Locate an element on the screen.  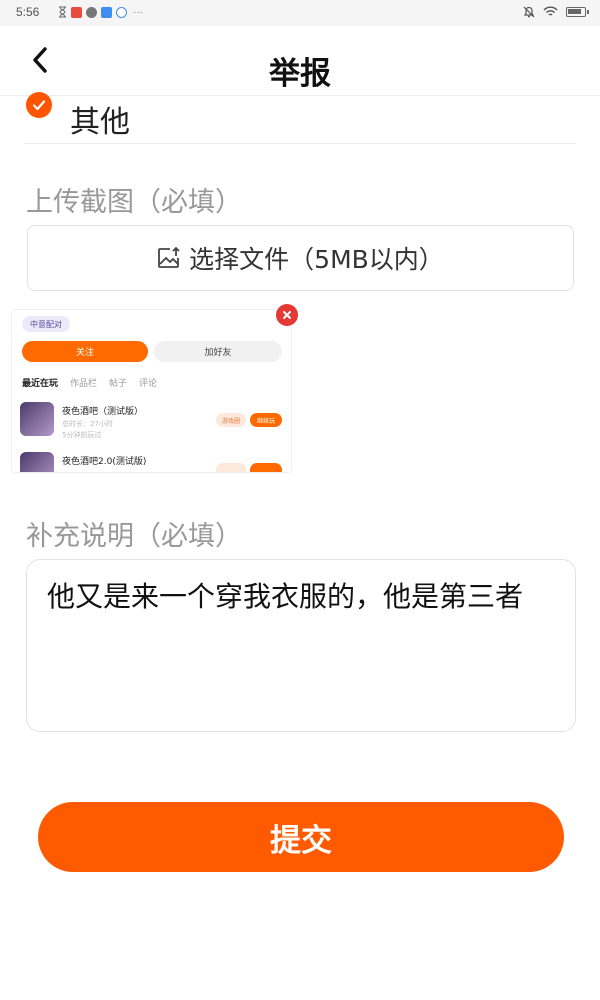
notification-icons: ··· is located at coordinates (100, 12).